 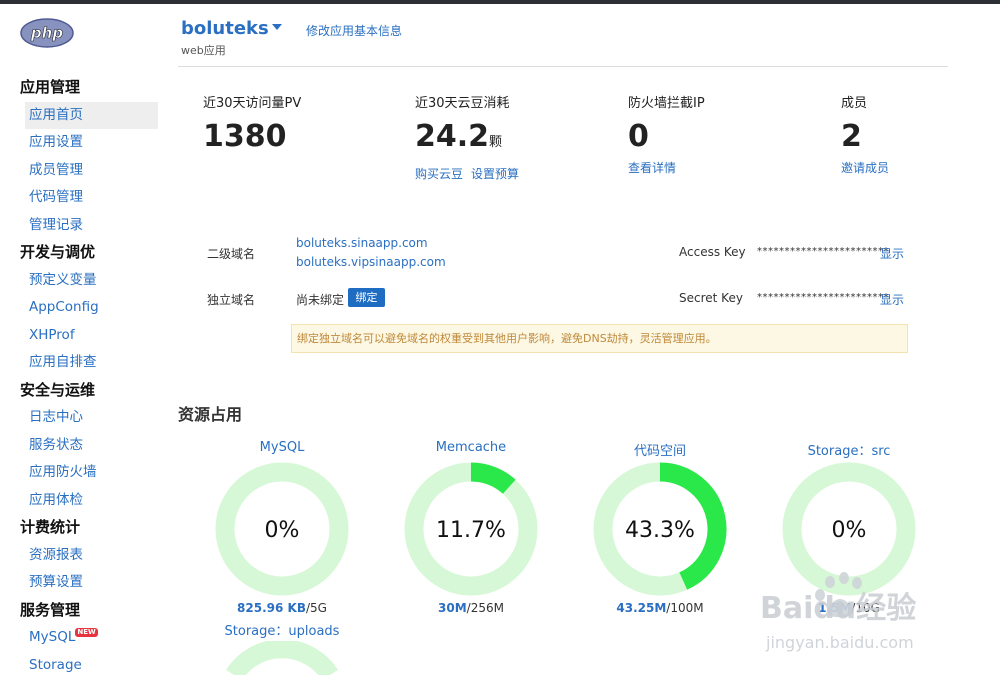 I want to click on stat-value: 24.2颗, so click(x=471, y=140).